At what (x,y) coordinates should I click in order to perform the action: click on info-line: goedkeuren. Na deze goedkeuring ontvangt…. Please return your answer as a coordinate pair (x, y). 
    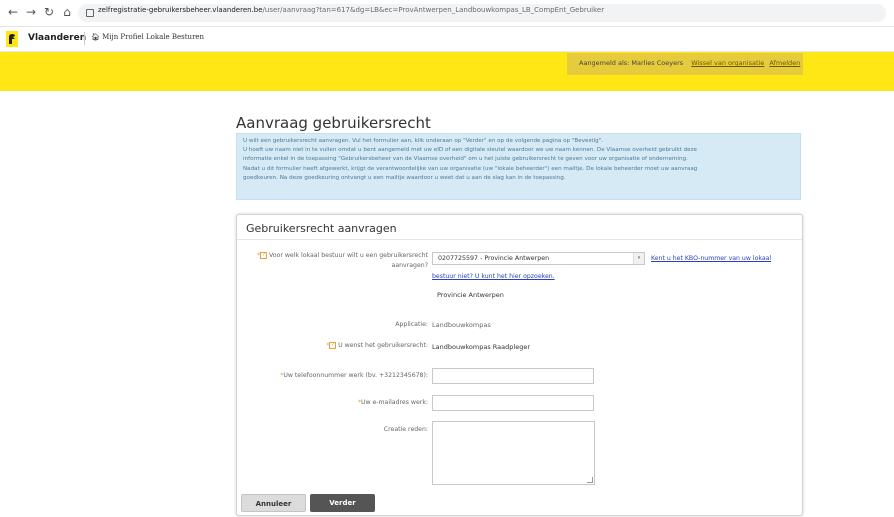
    Looking at the image, I should click on (404, 177).